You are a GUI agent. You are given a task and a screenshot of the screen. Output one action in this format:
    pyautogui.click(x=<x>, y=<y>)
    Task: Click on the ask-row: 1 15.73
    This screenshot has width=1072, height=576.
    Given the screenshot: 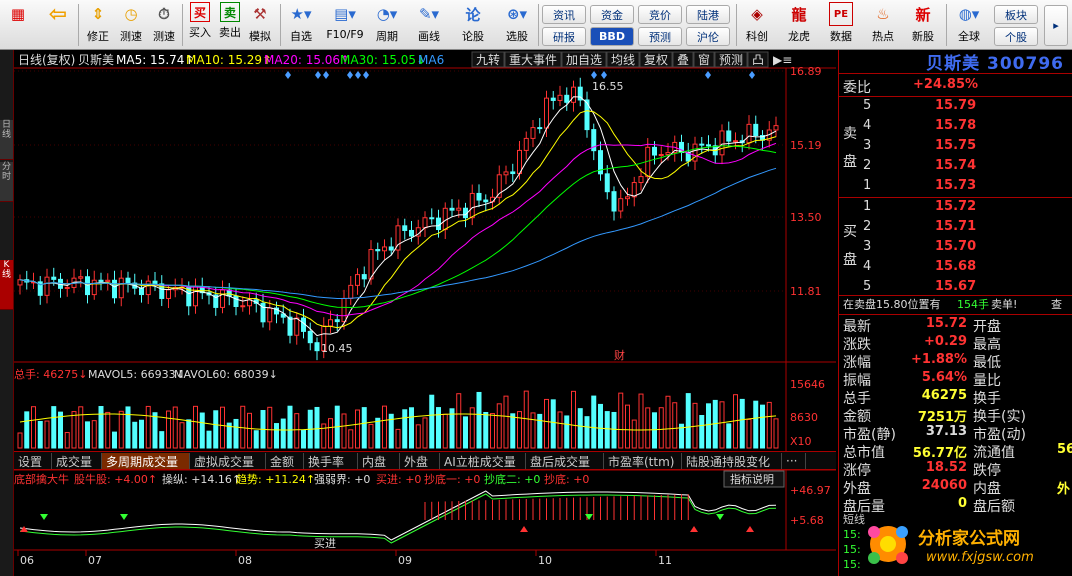 What is the action you would take?
    pyautogui.click(x=955, y=187)
    